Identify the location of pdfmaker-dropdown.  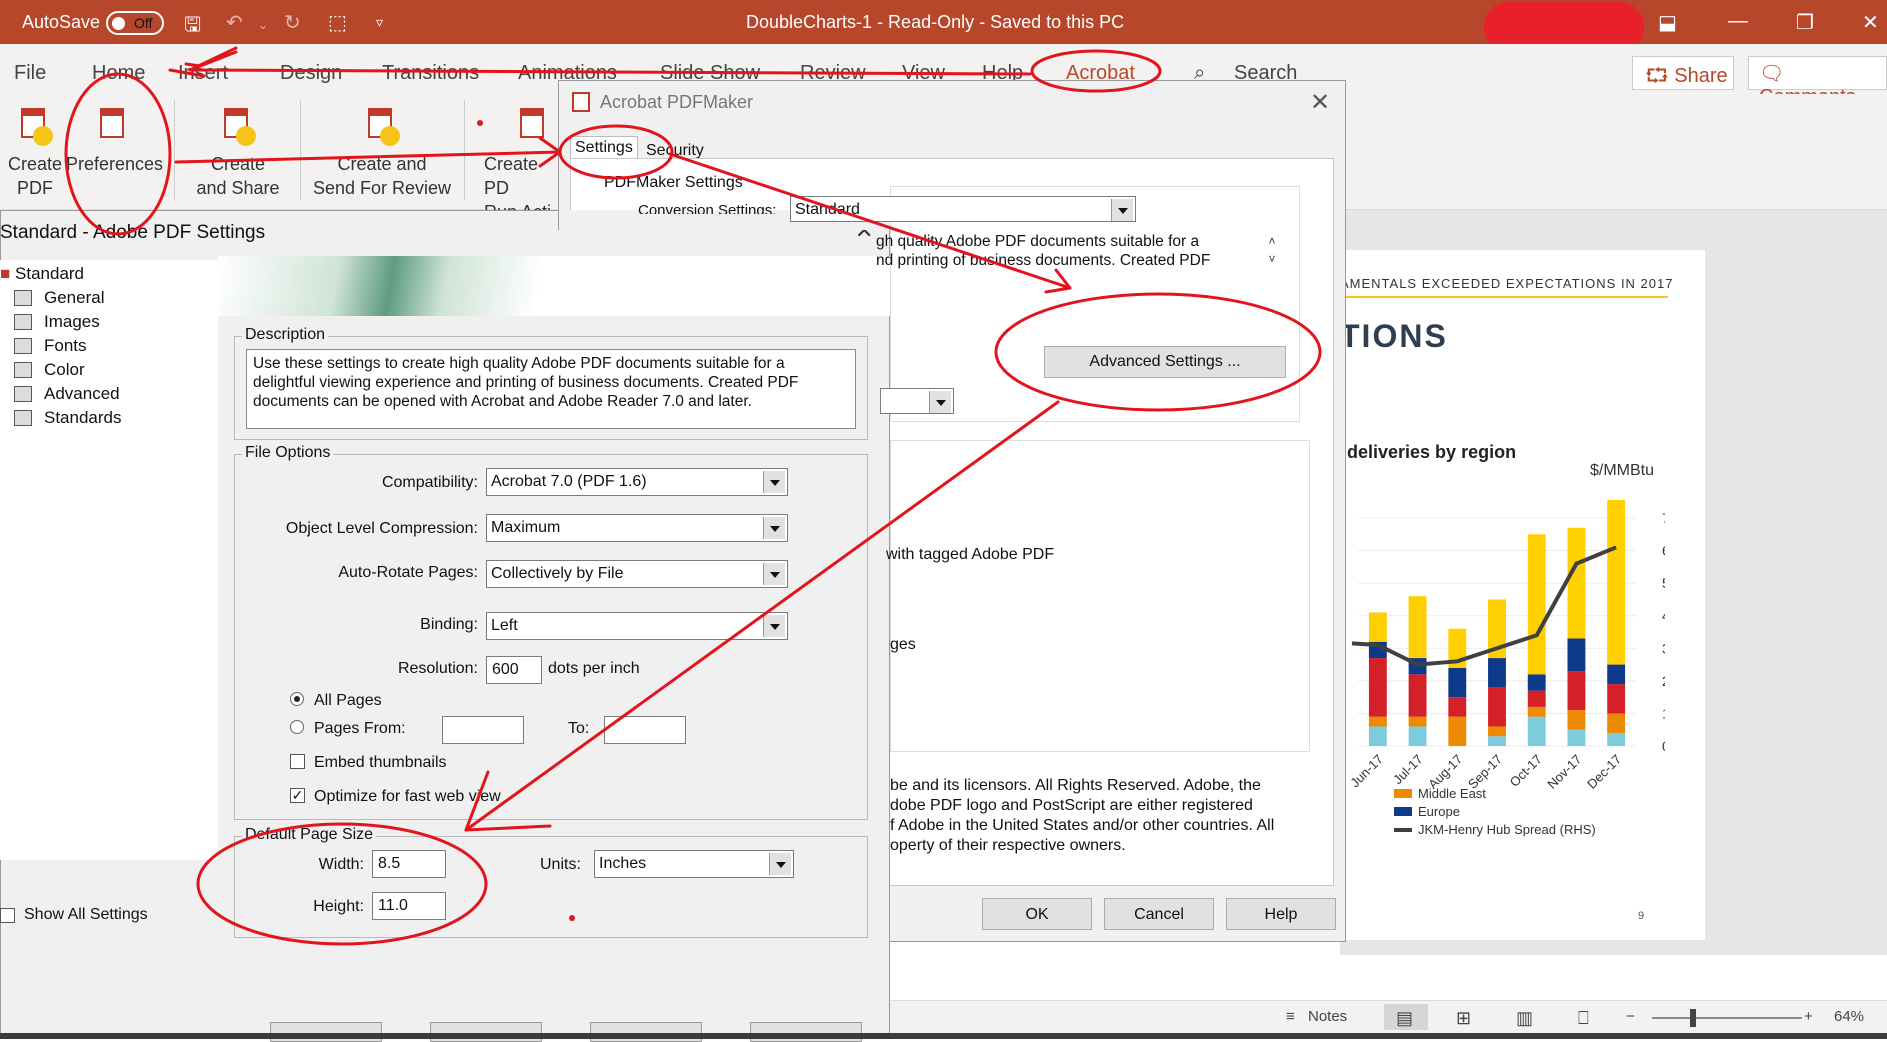
(917, 401).